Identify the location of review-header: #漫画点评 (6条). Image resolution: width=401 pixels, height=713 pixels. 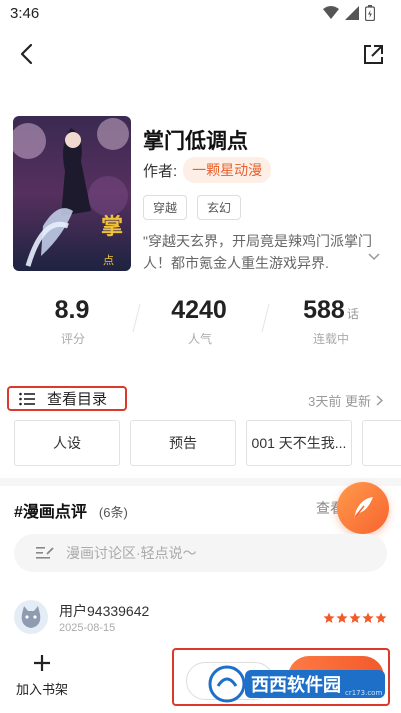
(71, 510).